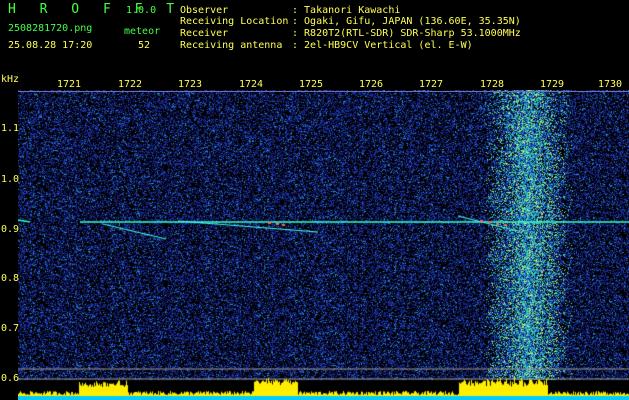 The width and height of the screenshot is (629, 400). What do you see at coordinates (346, 10) in the screenshot?
I see `observer-value: : Takanori Kawachi` at bounding box center [346, 10].